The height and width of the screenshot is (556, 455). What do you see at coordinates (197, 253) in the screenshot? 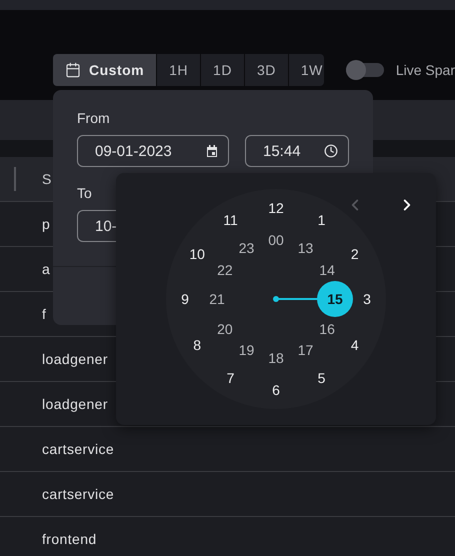
I see `hour-option: 10` at bounding box center [197, 253].